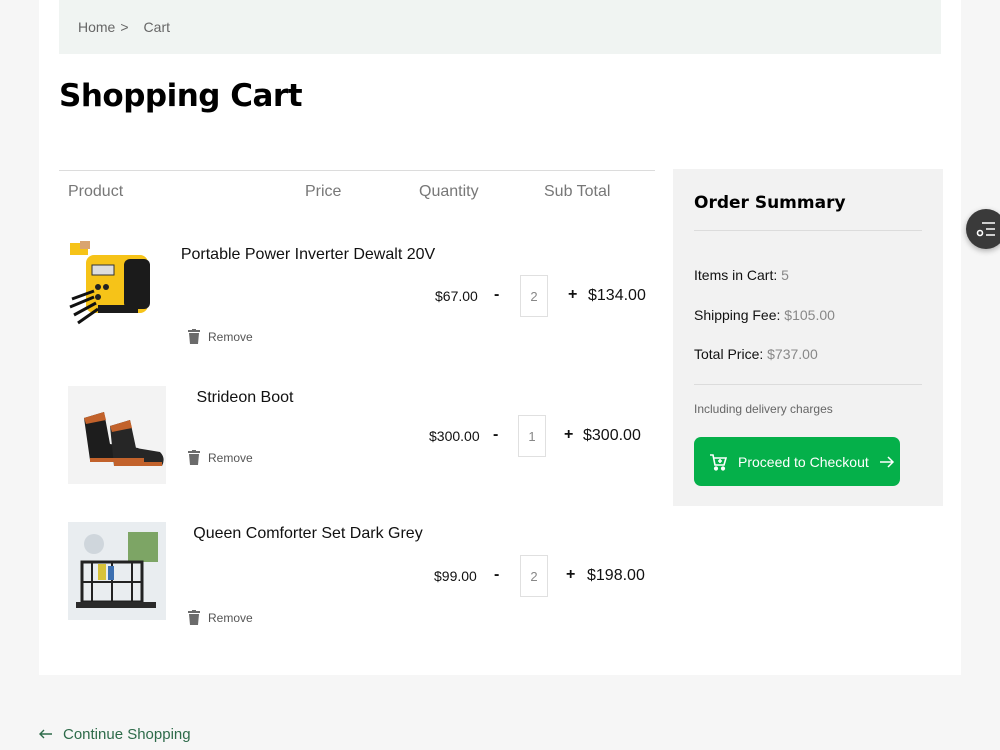  What do you see at coordinates (308, 254) in the screenshot?
I see `product-name: Portable Power Inverter Dewalt 20V` at bounding box center [308, 254].